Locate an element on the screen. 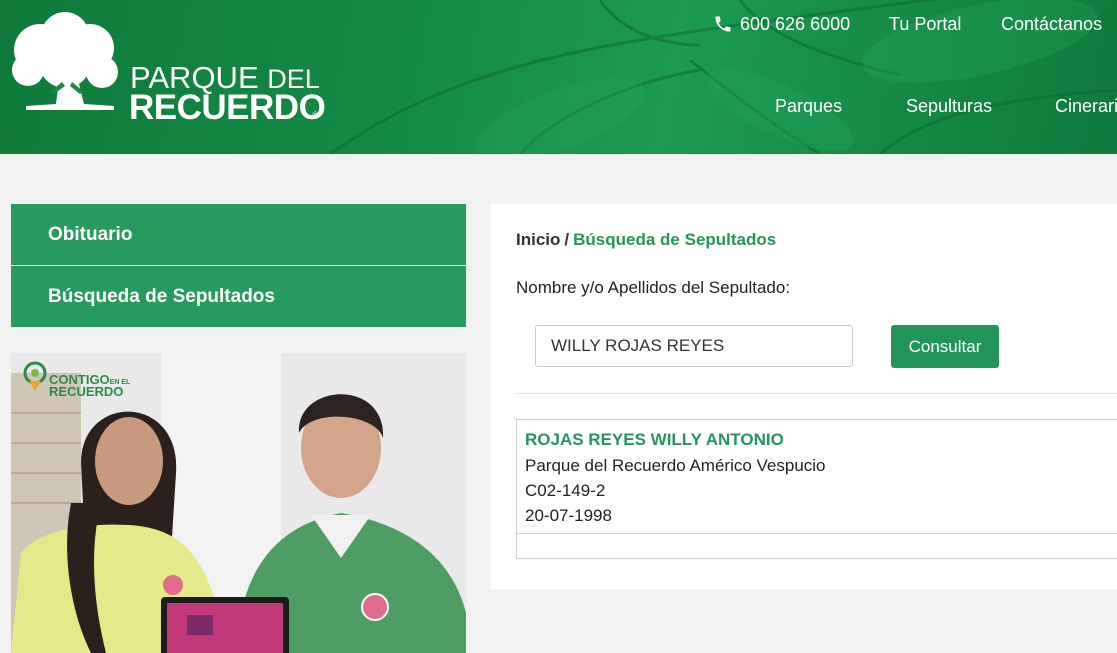 This screenshot has height=653, width=1117. divider is located at coordinates (816, 393).